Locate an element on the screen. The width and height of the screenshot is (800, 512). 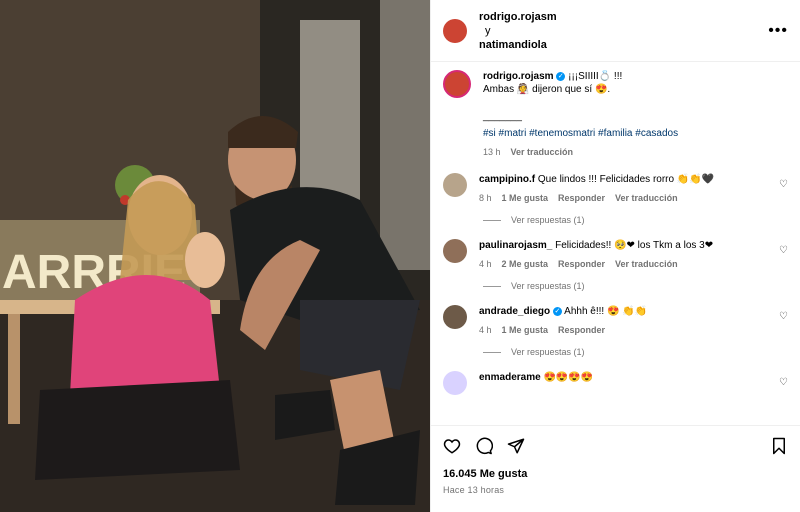
caption-avatar is located at coordinates (457, 84).